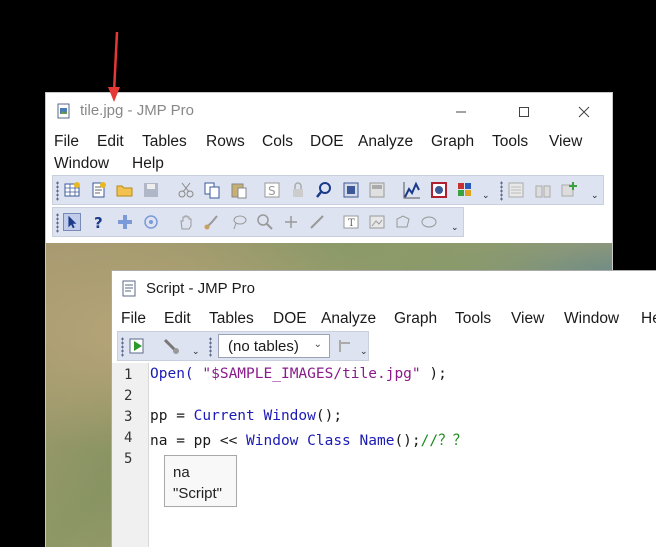 The height and width of the screenshot is (547, 656). I want to click on data-view-icon, so click(351, 190).